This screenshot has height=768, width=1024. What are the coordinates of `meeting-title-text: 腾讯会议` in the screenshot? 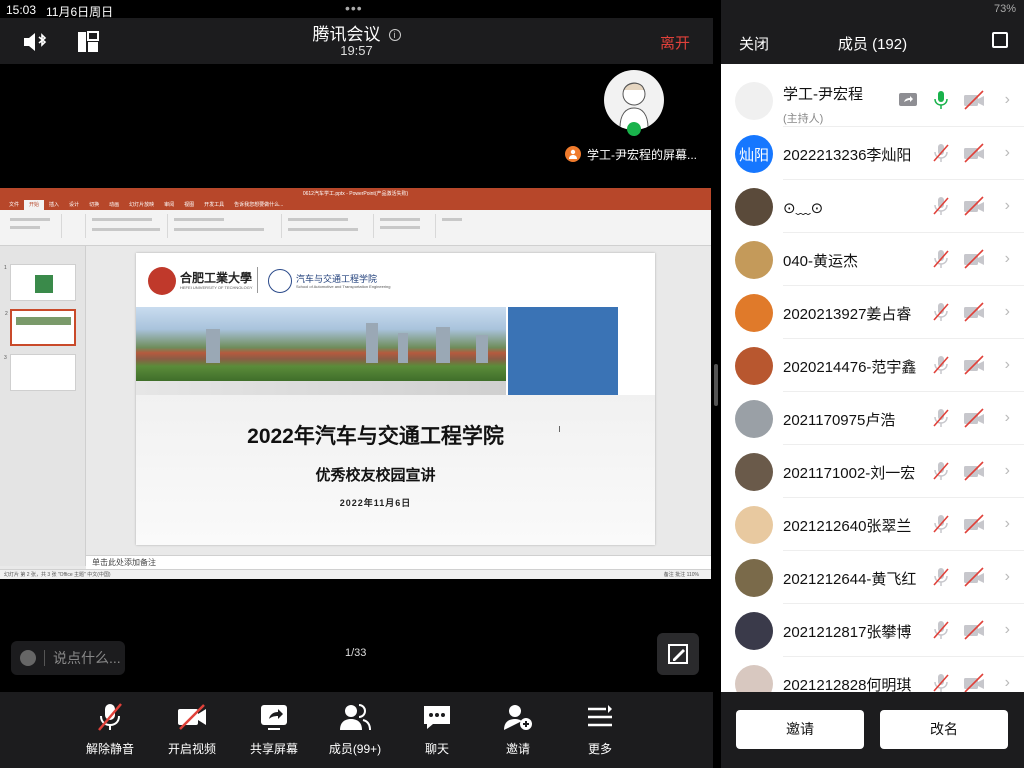 It's located at (346, 34).